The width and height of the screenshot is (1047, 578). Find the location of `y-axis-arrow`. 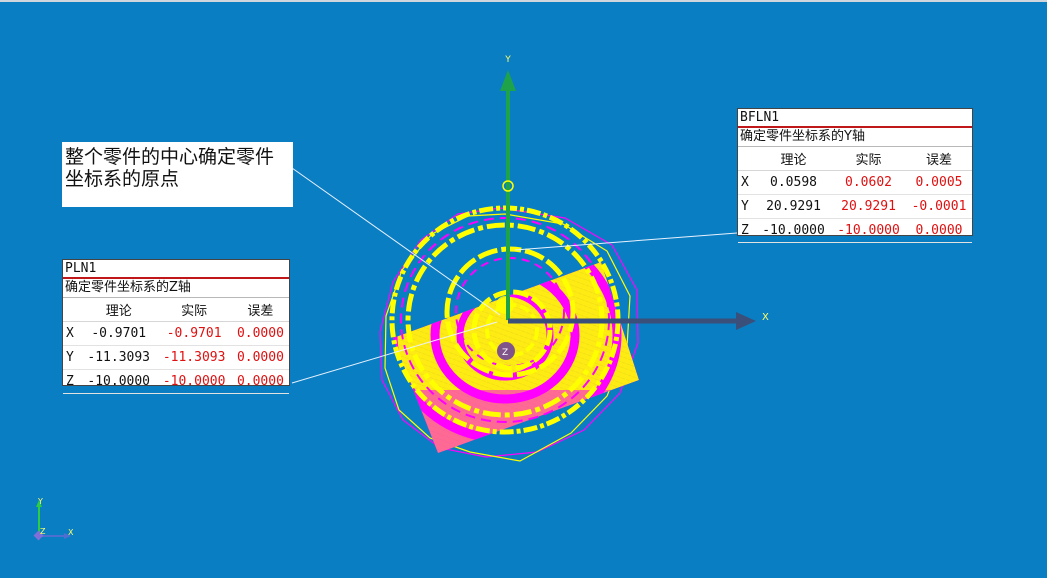

y-axis-arrow is located at coordinates (508, 80).